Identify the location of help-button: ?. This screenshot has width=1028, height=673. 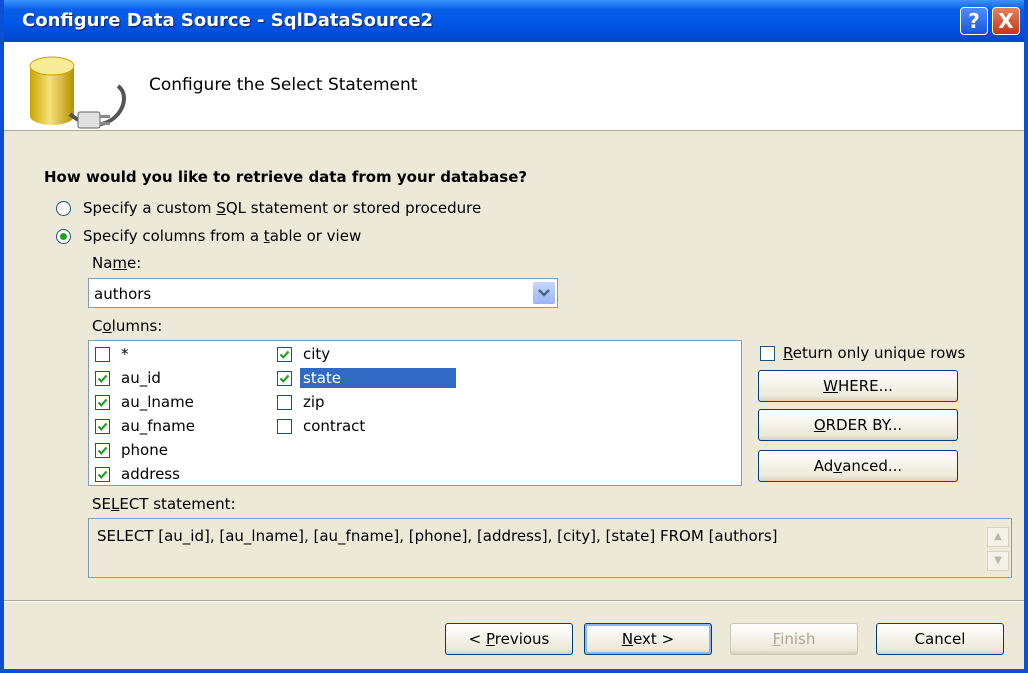
(974, 21).